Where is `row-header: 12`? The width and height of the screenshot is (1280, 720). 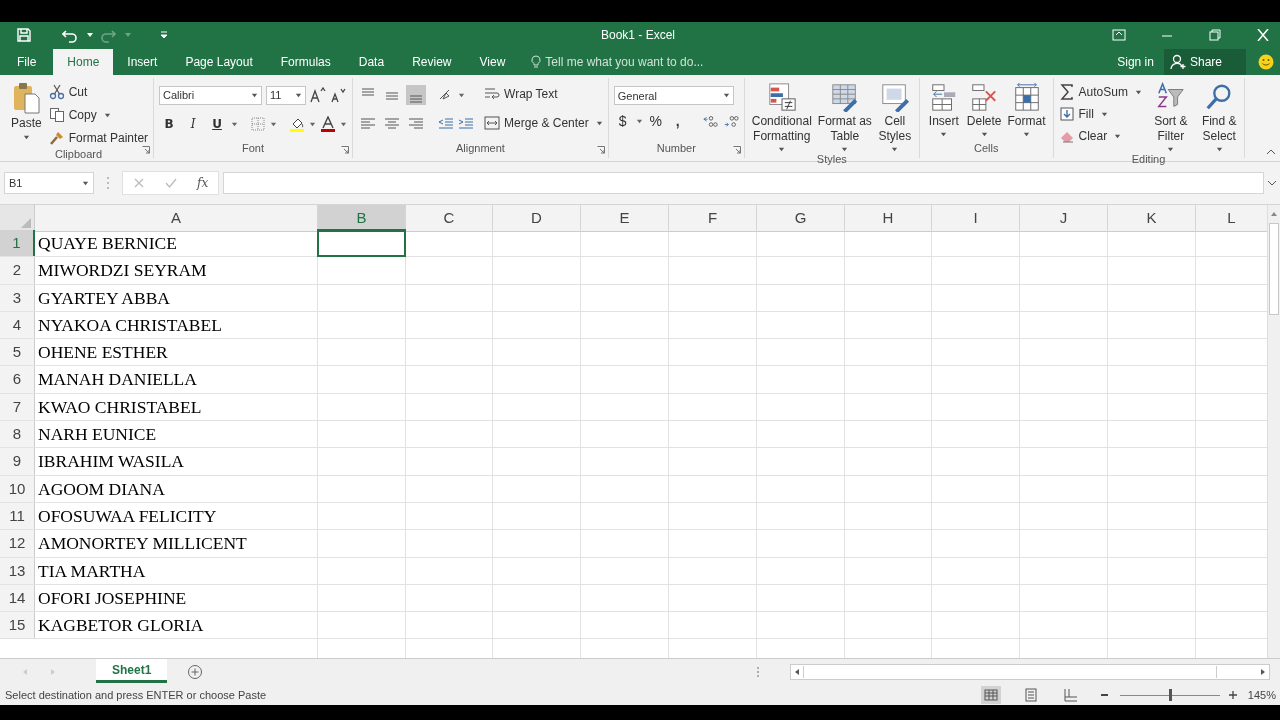
row-header: 12 is located at coordinates (17, 543).